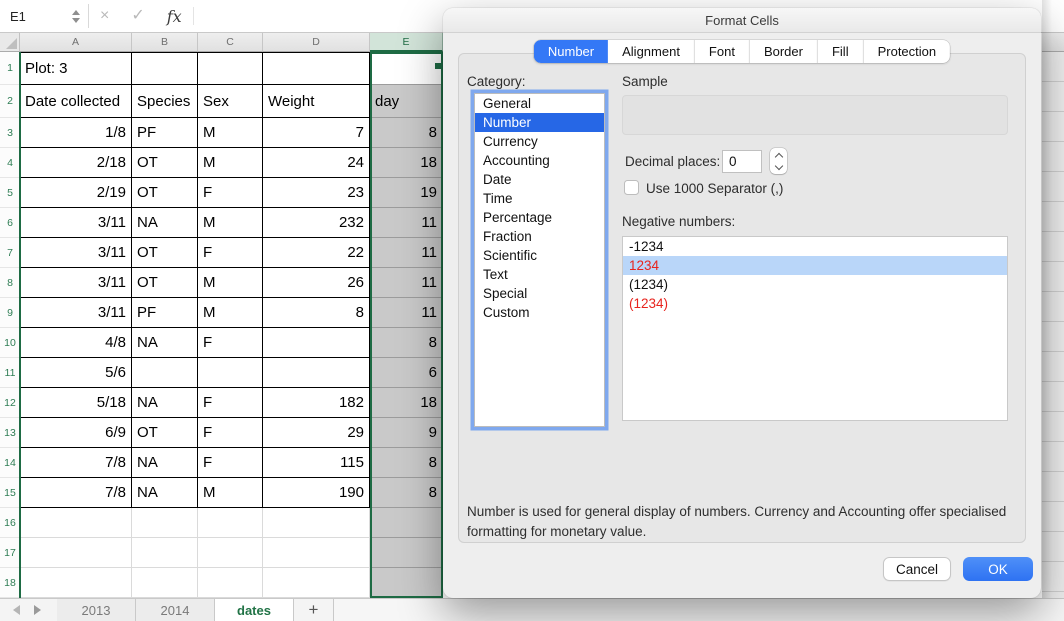  I want to click on next-sheet-icon, so click(37, 610).